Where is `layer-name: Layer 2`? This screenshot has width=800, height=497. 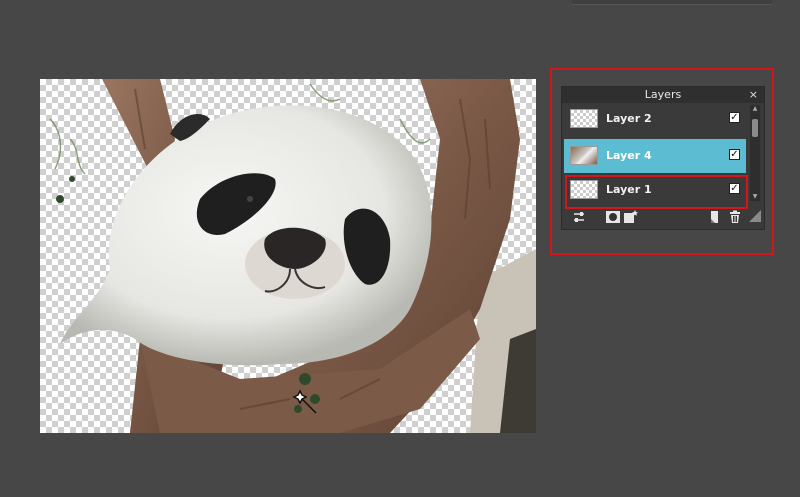
layer-name: Layer 2 is located at coordinates (629, 118).